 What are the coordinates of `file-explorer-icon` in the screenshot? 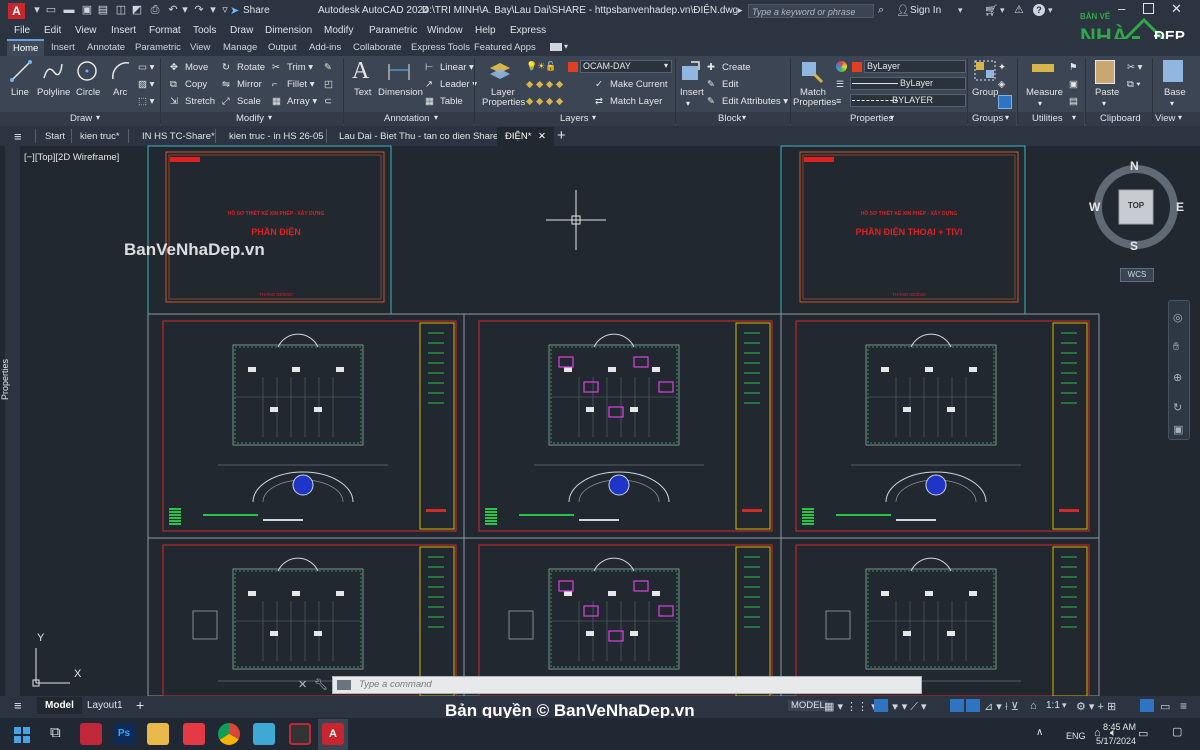 It's located at (158, 734).